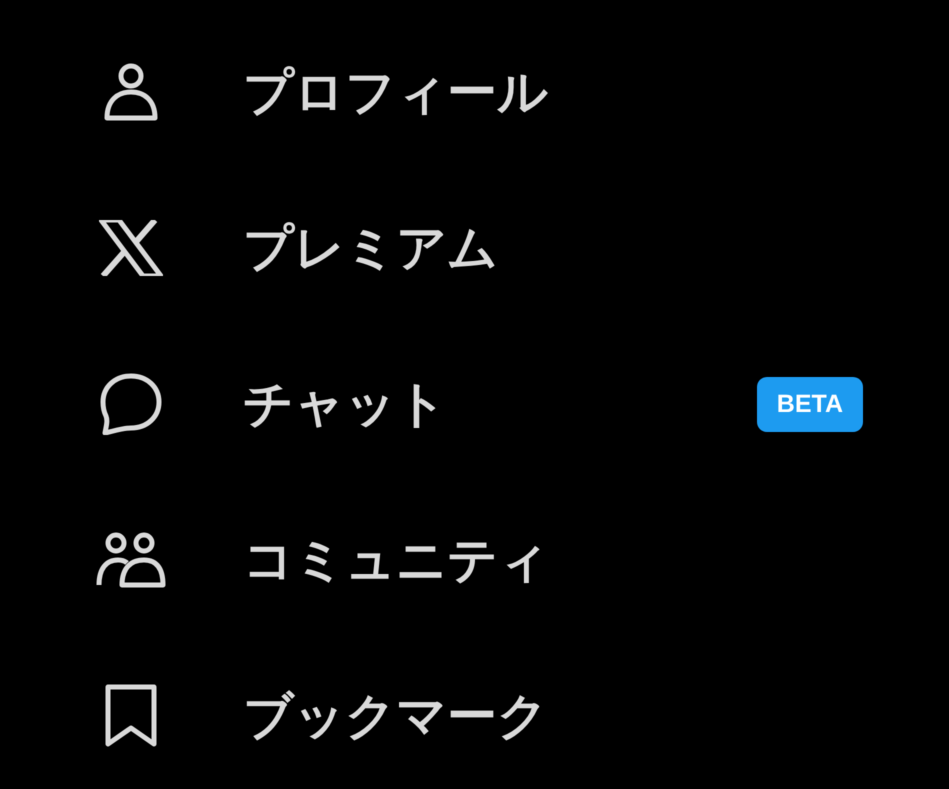 The height and width of the screenshot is (789, 949). I want to click on chat-bubble-icon, so click(131, 404).